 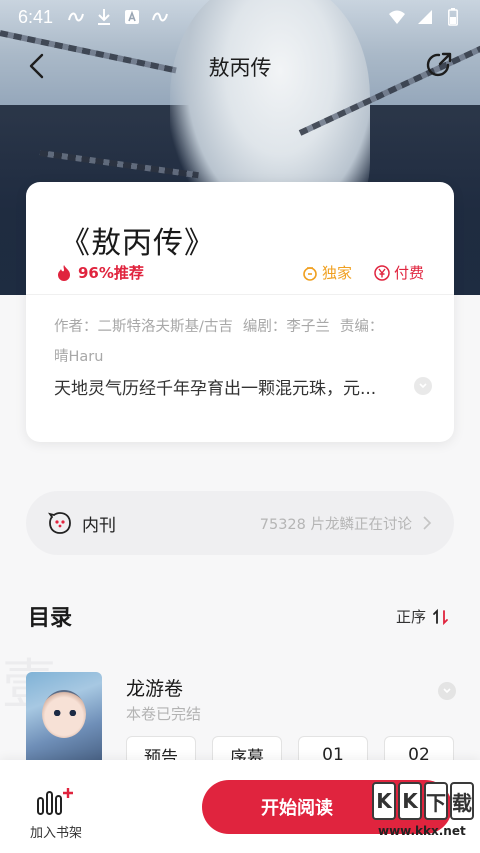 I want to click on paid-tag: 付费, so click(x=399, y=272).